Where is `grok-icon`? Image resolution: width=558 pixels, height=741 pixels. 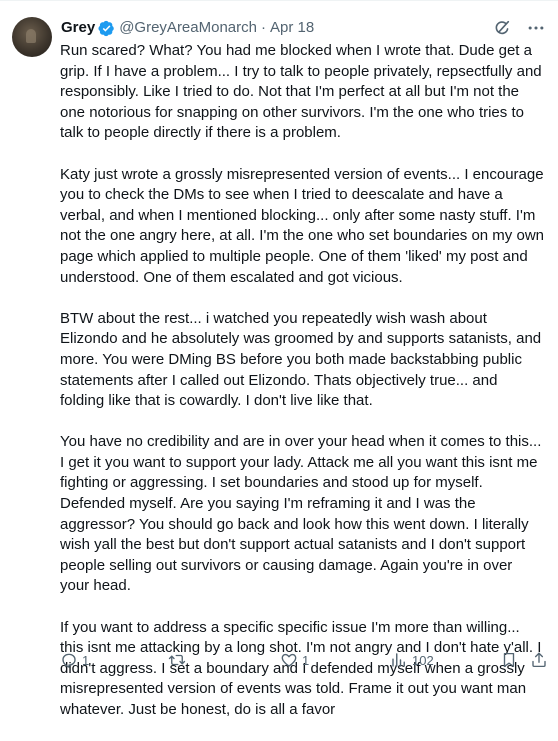 grok-icon is located at coordinates (502, 28).